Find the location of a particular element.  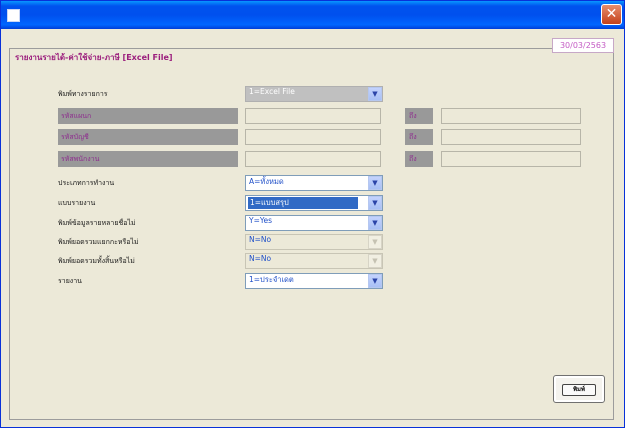

work-type-label: ประเภทการทำงาน is located at coordinates (86, 183).